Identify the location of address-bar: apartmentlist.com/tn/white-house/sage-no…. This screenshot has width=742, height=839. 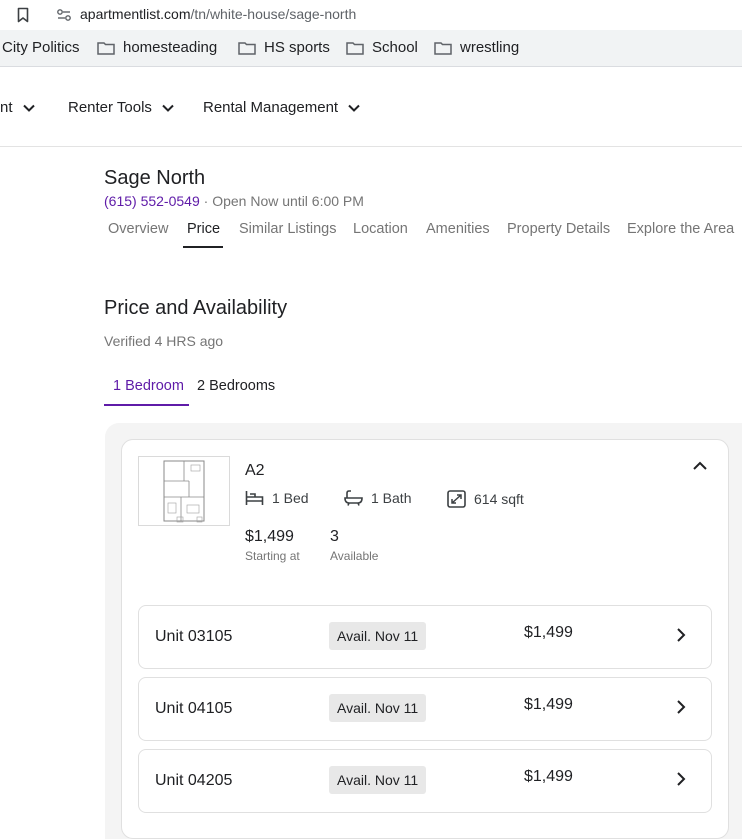
(371, 15).